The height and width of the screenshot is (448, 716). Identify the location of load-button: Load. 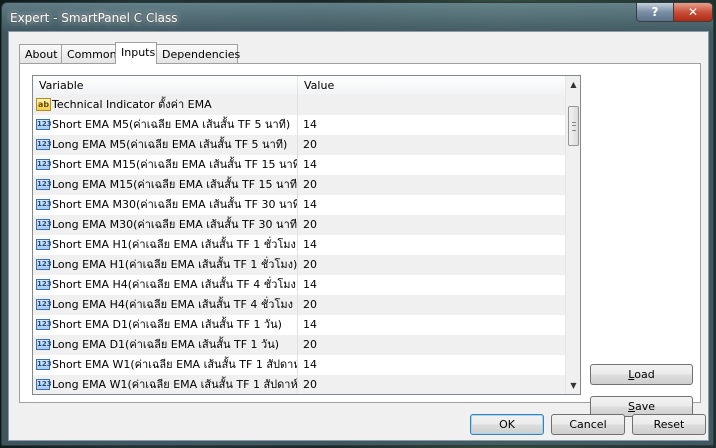
(641, 374).